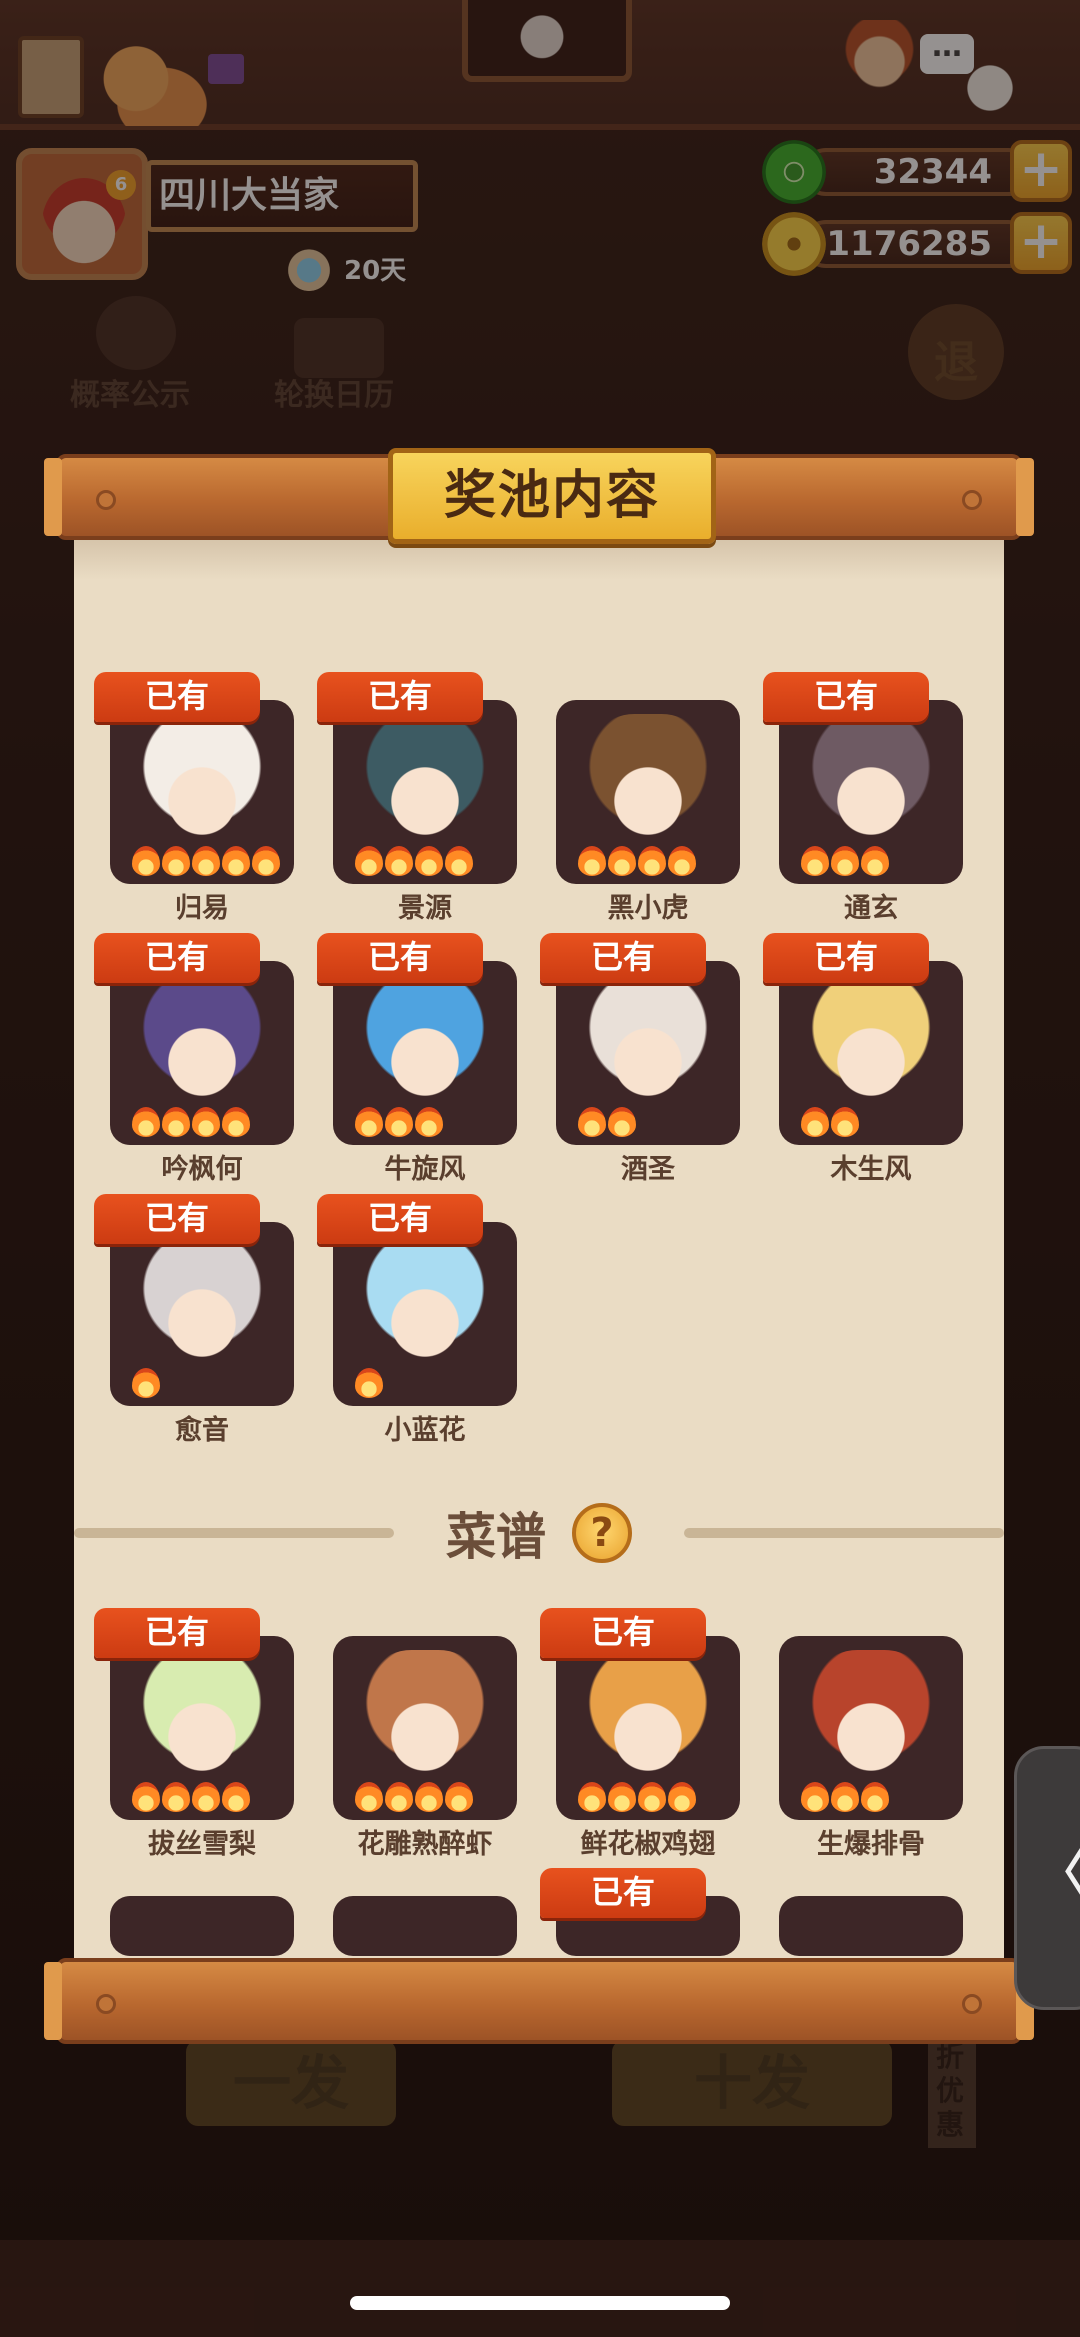 This screenshot has width=1080, height=2337. Describe the element at coordinates (496, 1537) in the screenshot. I see `section-title: 菜谱` at that location.